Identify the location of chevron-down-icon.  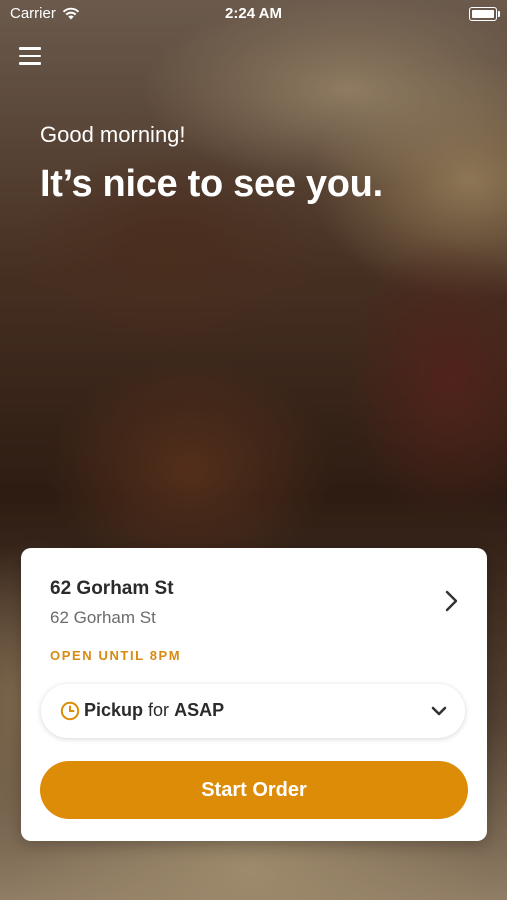
(439, 711).